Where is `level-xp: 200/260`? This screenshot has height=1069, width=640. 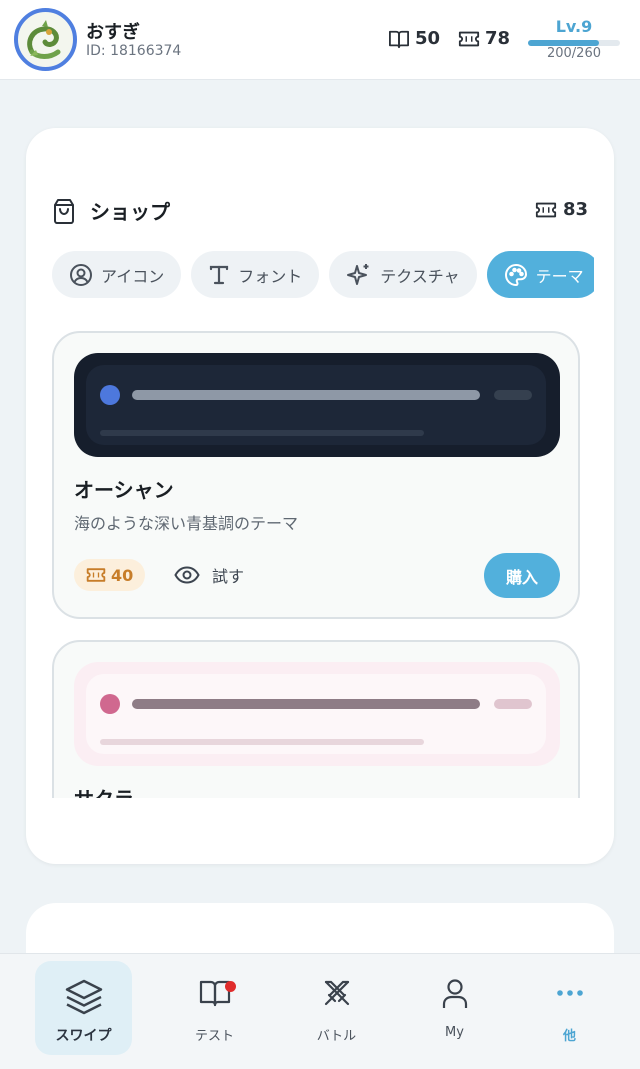 level-xp: 200/260 is located at coordinates (573, 53).